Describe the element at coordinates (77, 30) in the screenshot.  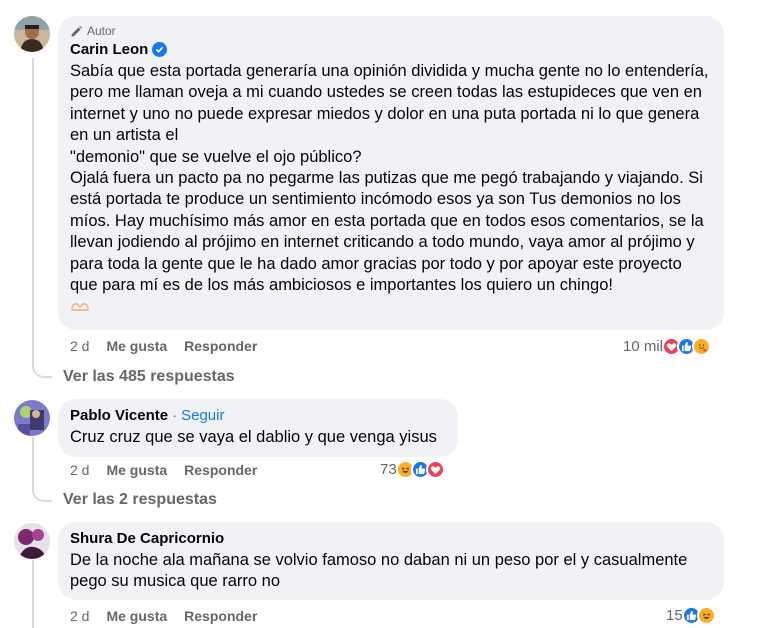
I see `pencil-icon` at that location.